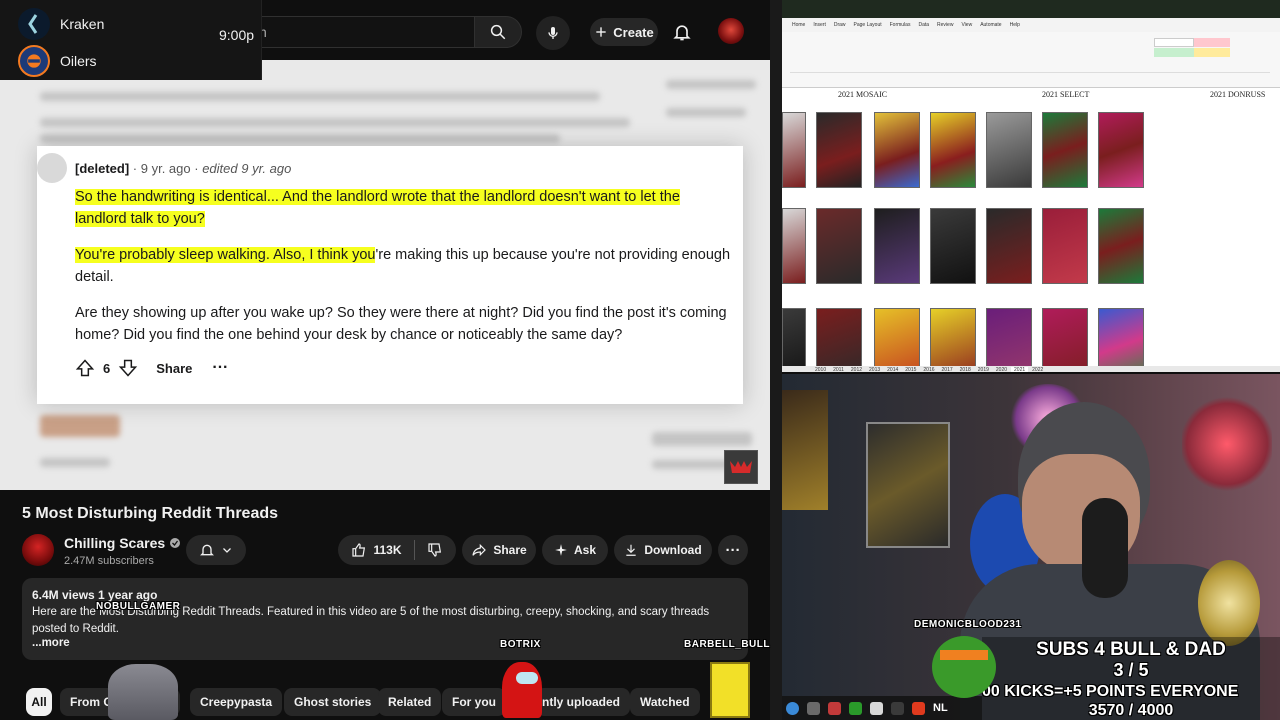  I want to click on sheet-tab: 2011, so click(838, 369).